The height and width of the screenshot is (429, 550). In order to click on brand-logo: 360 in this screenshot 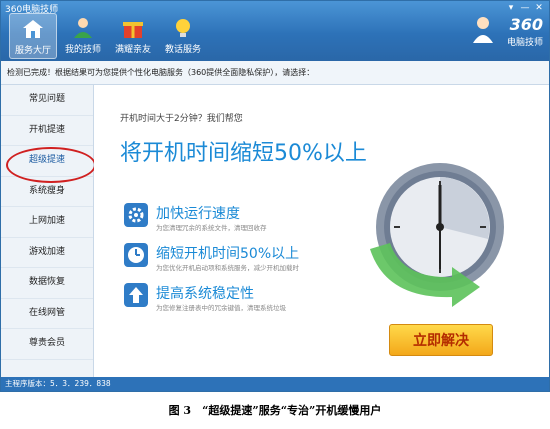, I will do `click(526, 24)`.